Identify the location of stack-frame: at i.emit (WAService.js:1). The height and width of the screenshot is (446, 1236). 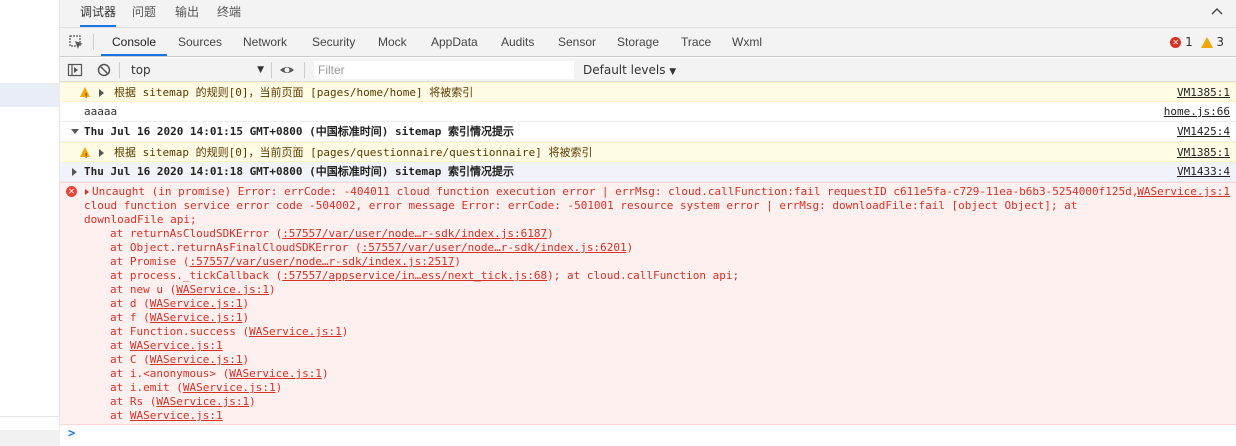
(424, 388).